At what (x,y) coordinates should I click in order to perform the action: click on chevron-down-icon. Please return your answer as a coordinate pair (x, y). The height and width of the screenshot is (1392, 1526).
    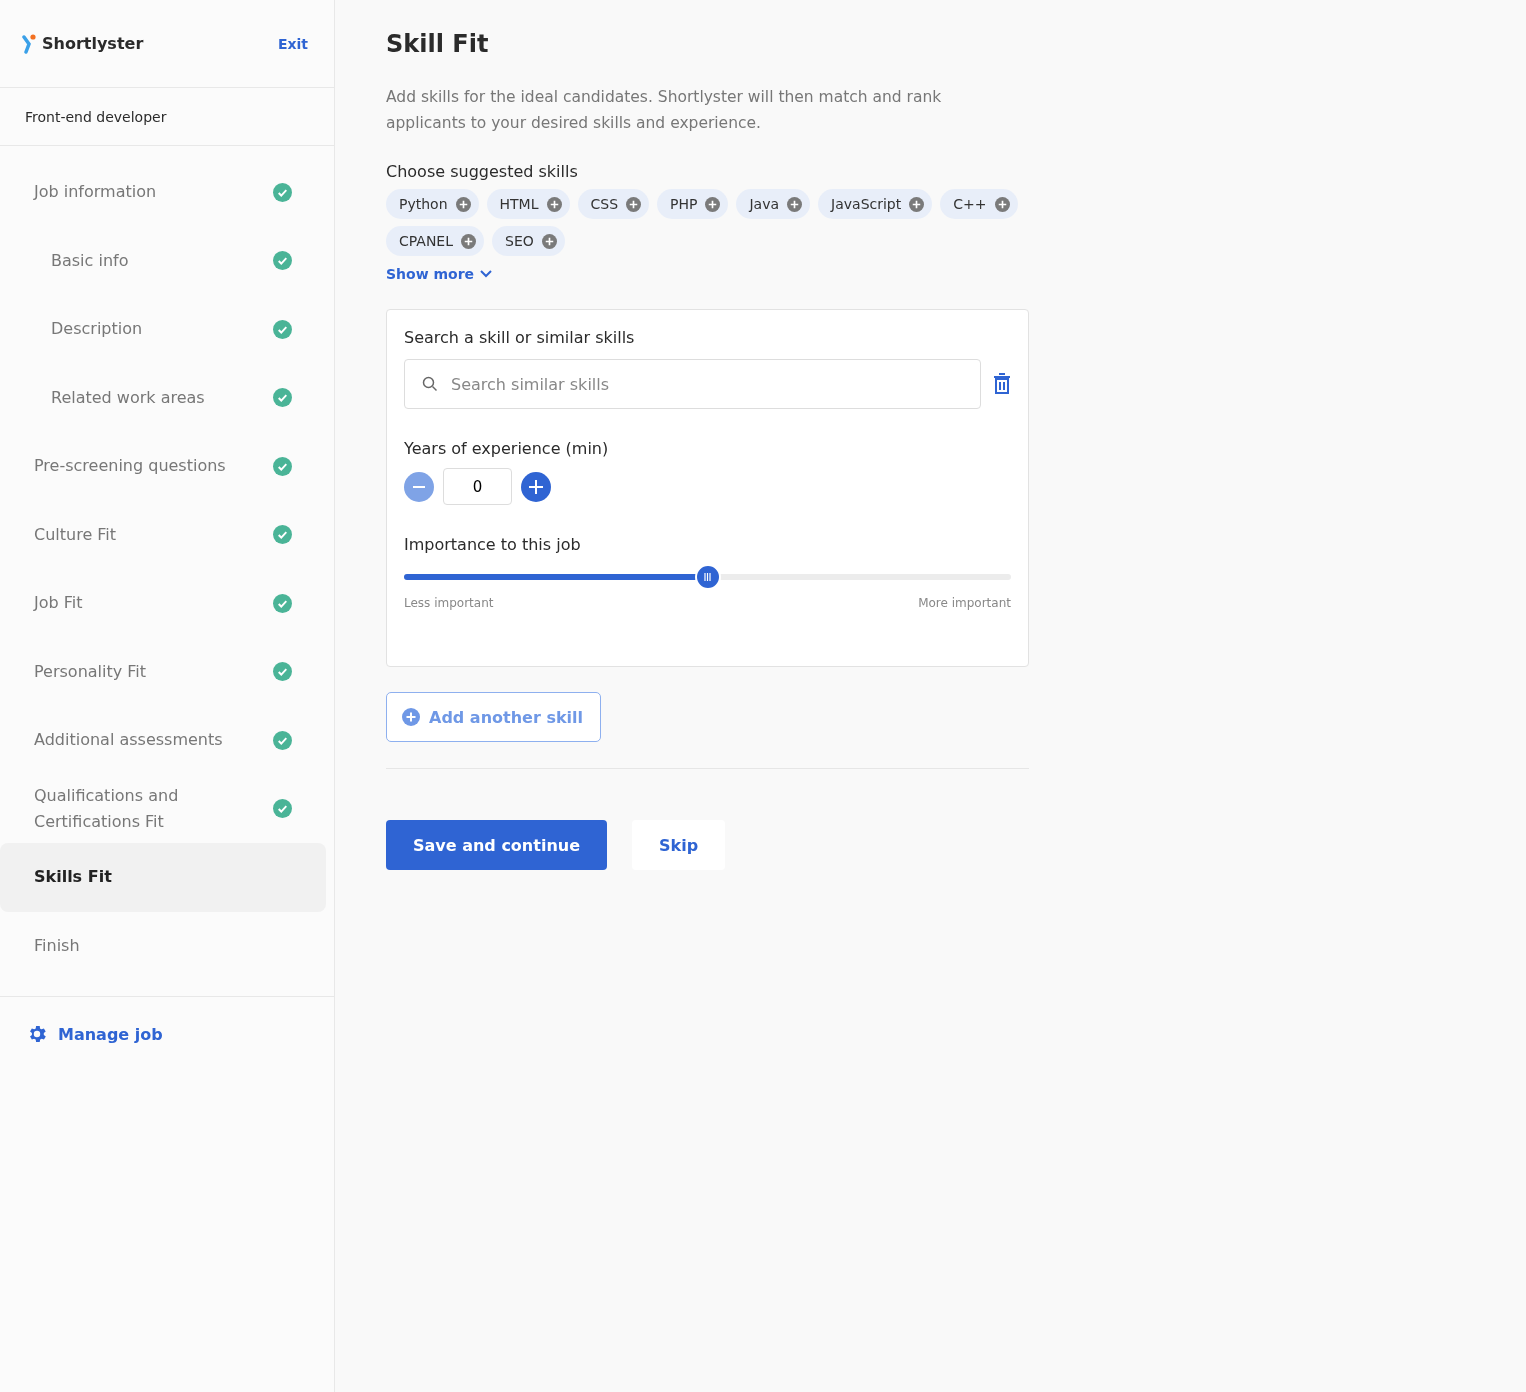
    Looking at the image, I should click on (486, 274).